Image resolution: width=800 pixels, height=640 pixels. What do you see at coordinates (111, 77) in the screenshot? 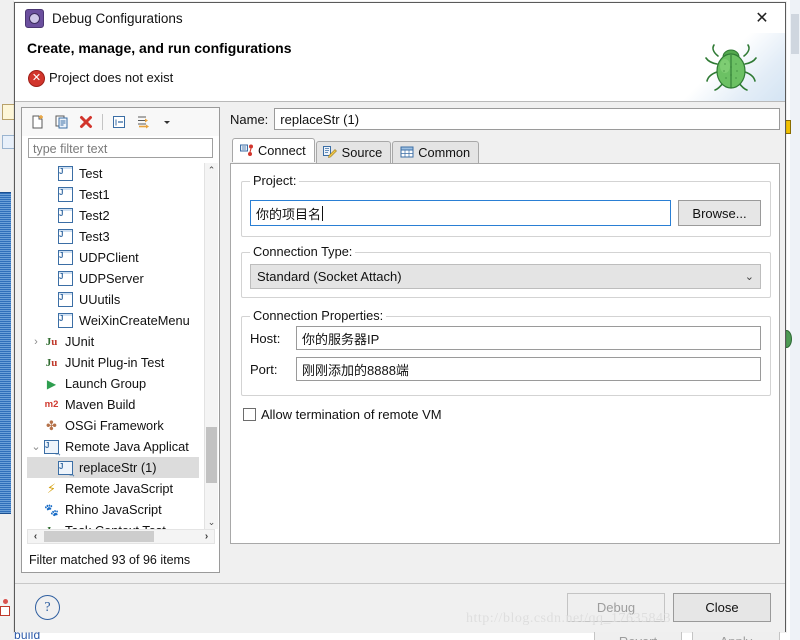
I see `status-message: Project does not exist` at bounding box center [111, 77].